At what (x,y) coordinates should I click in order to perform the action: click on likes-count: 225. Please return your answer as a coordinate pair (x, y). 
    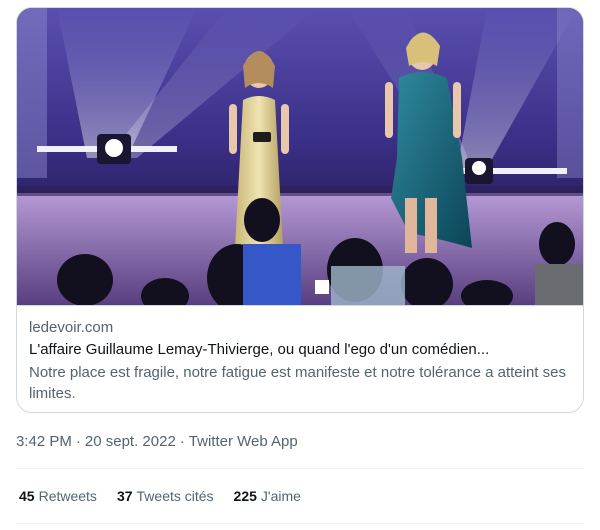
    Looking at the image, I should click on (245, 496).